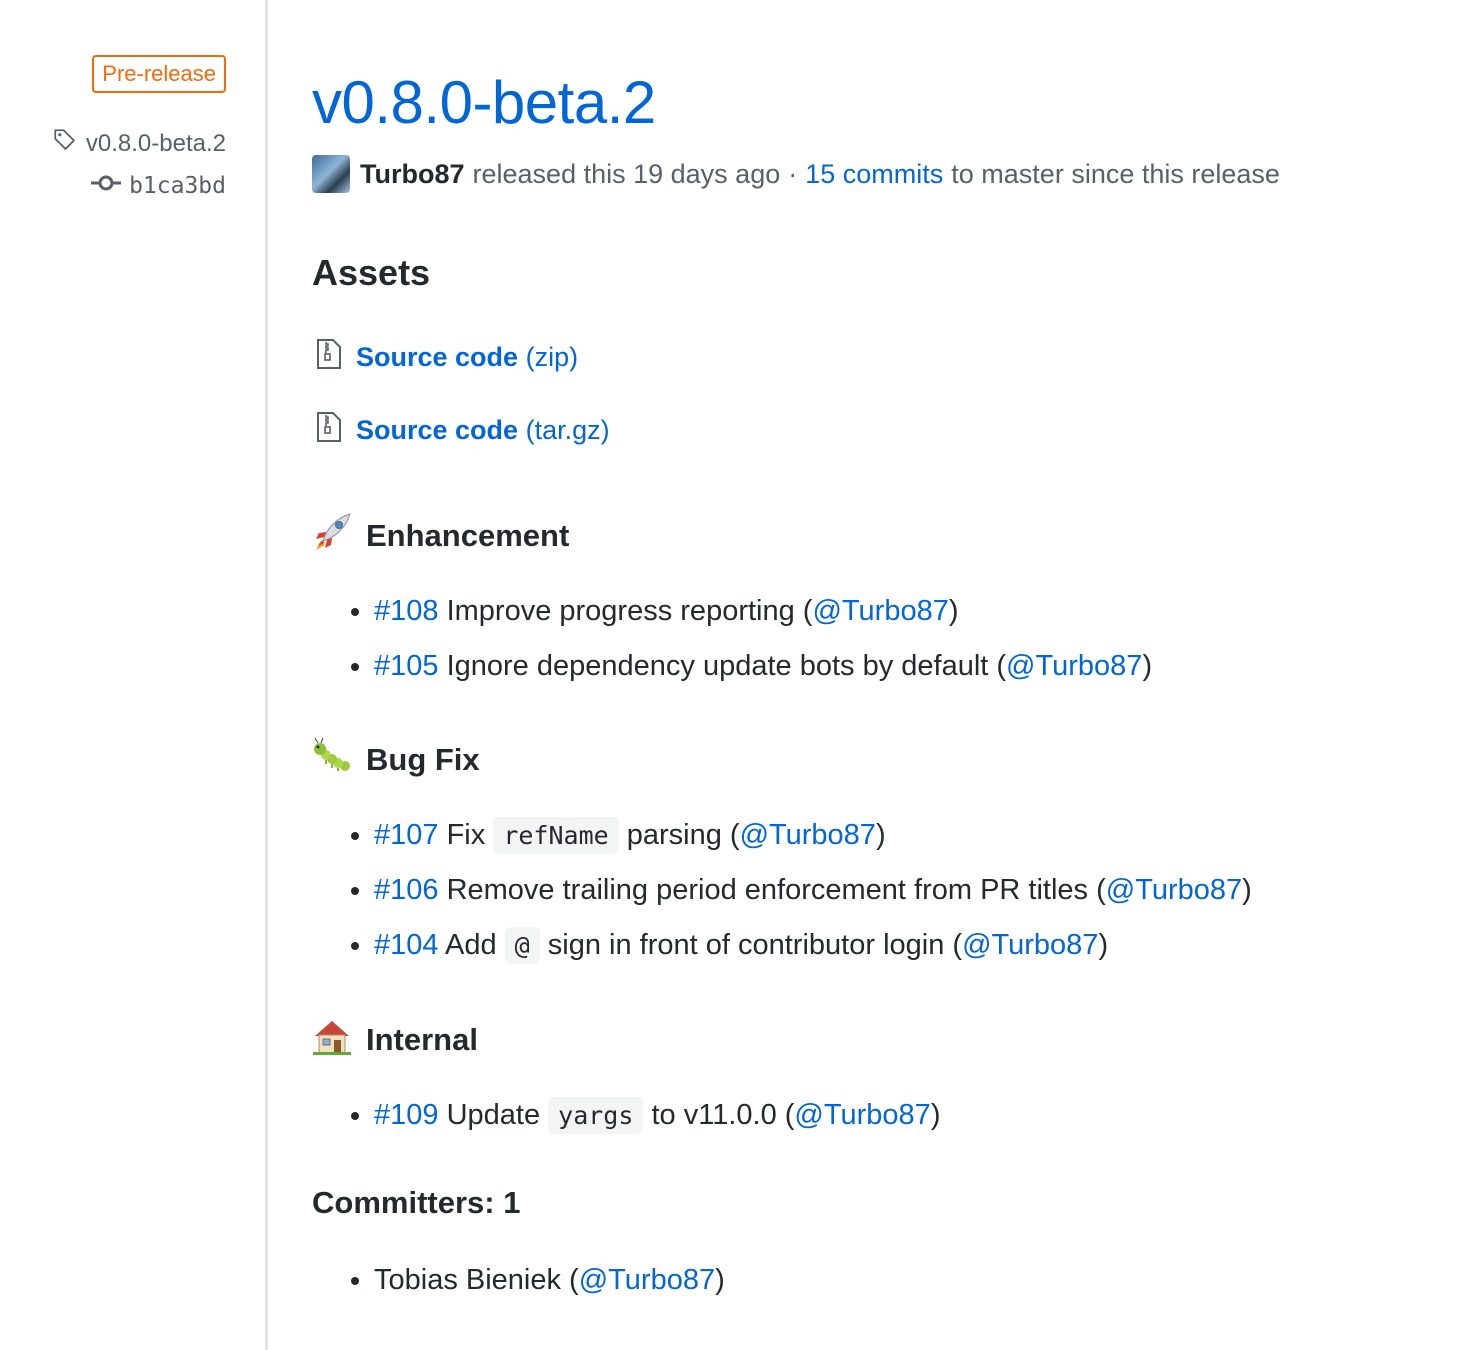  What do you see at coordinates (331, 174) in the screenshot?
I see `avatar` at bounding box center [331, 174].